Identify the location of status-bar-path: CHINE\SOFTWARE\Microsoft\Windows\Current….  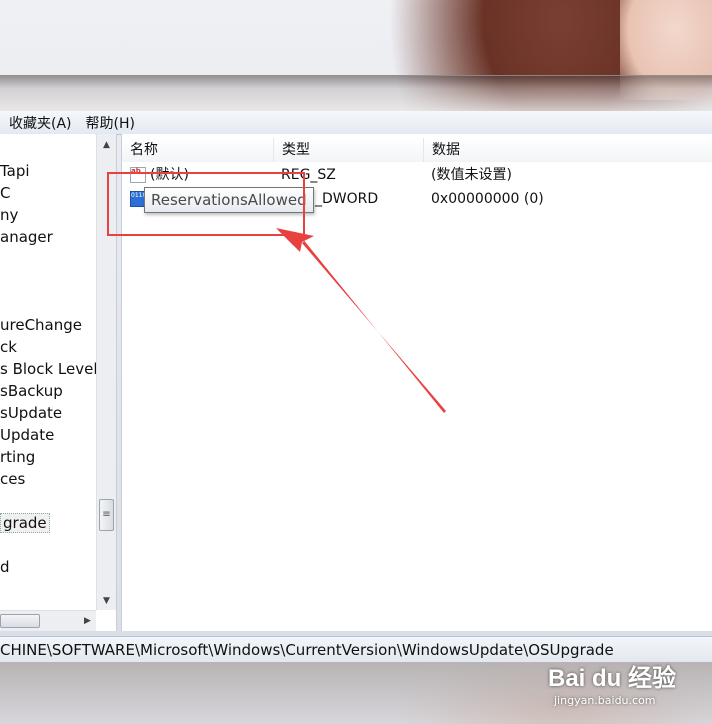
(356, 649).